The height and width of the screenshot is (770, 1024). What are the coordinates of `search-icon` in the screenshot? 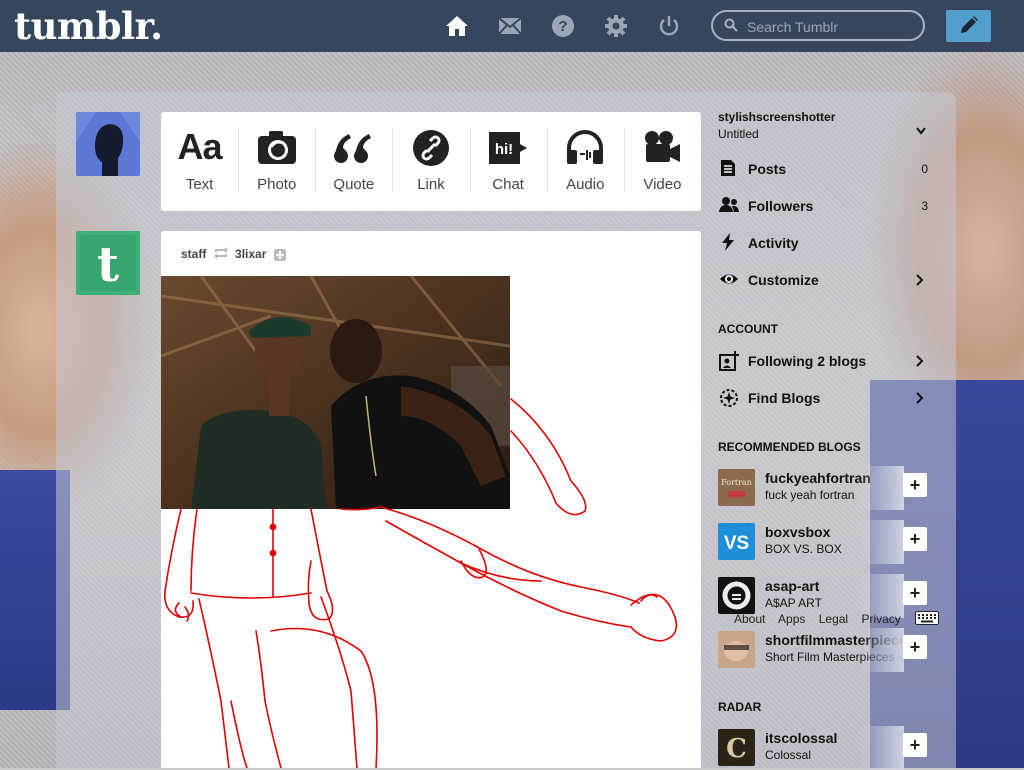 It's located at (731, 27).